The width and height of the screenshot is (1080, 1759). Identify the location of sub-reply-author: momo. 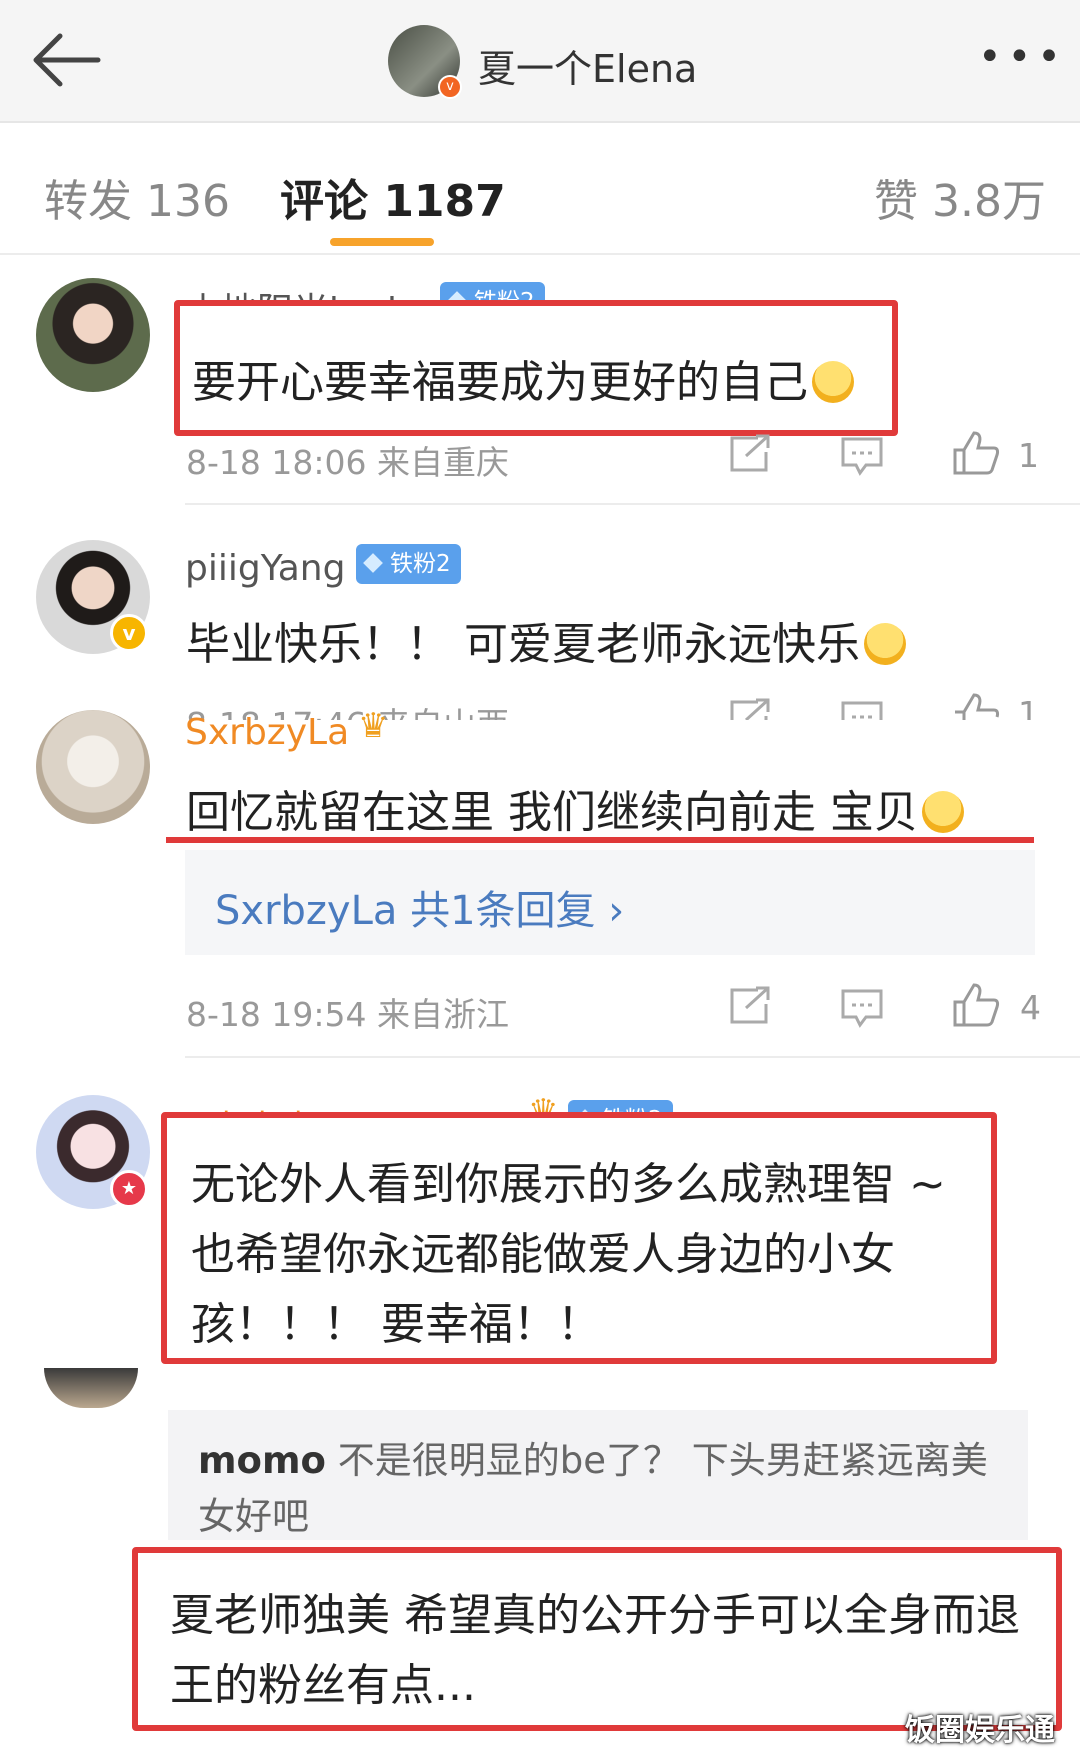
(262, 1460).